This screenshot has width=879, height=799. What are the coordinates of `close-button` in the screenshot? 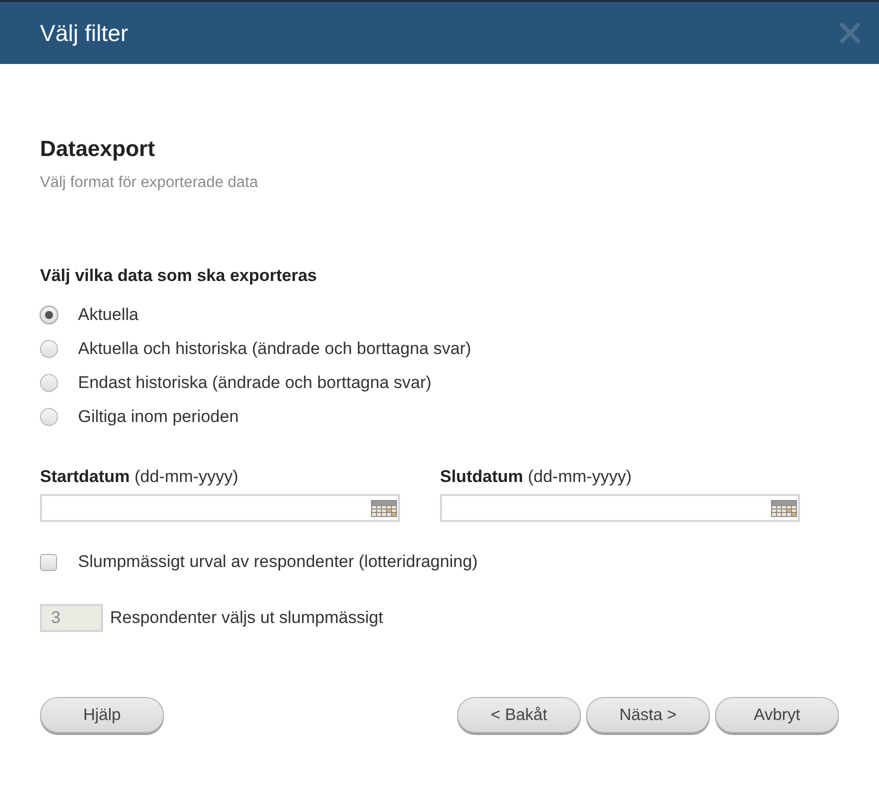 It's located at (850, 33).